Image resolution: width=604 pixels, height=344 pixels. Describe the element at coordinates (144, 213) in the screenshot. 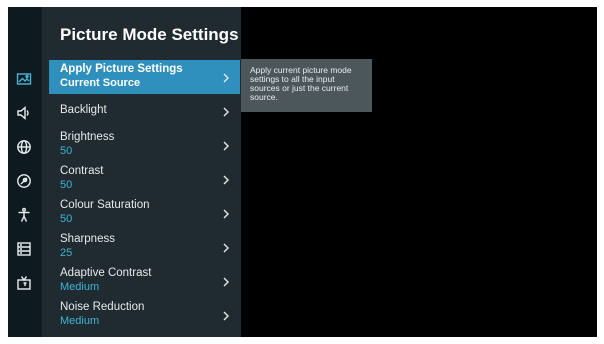

I see `menu-item-colour-saturation: Colour Saturation 50` at that location.